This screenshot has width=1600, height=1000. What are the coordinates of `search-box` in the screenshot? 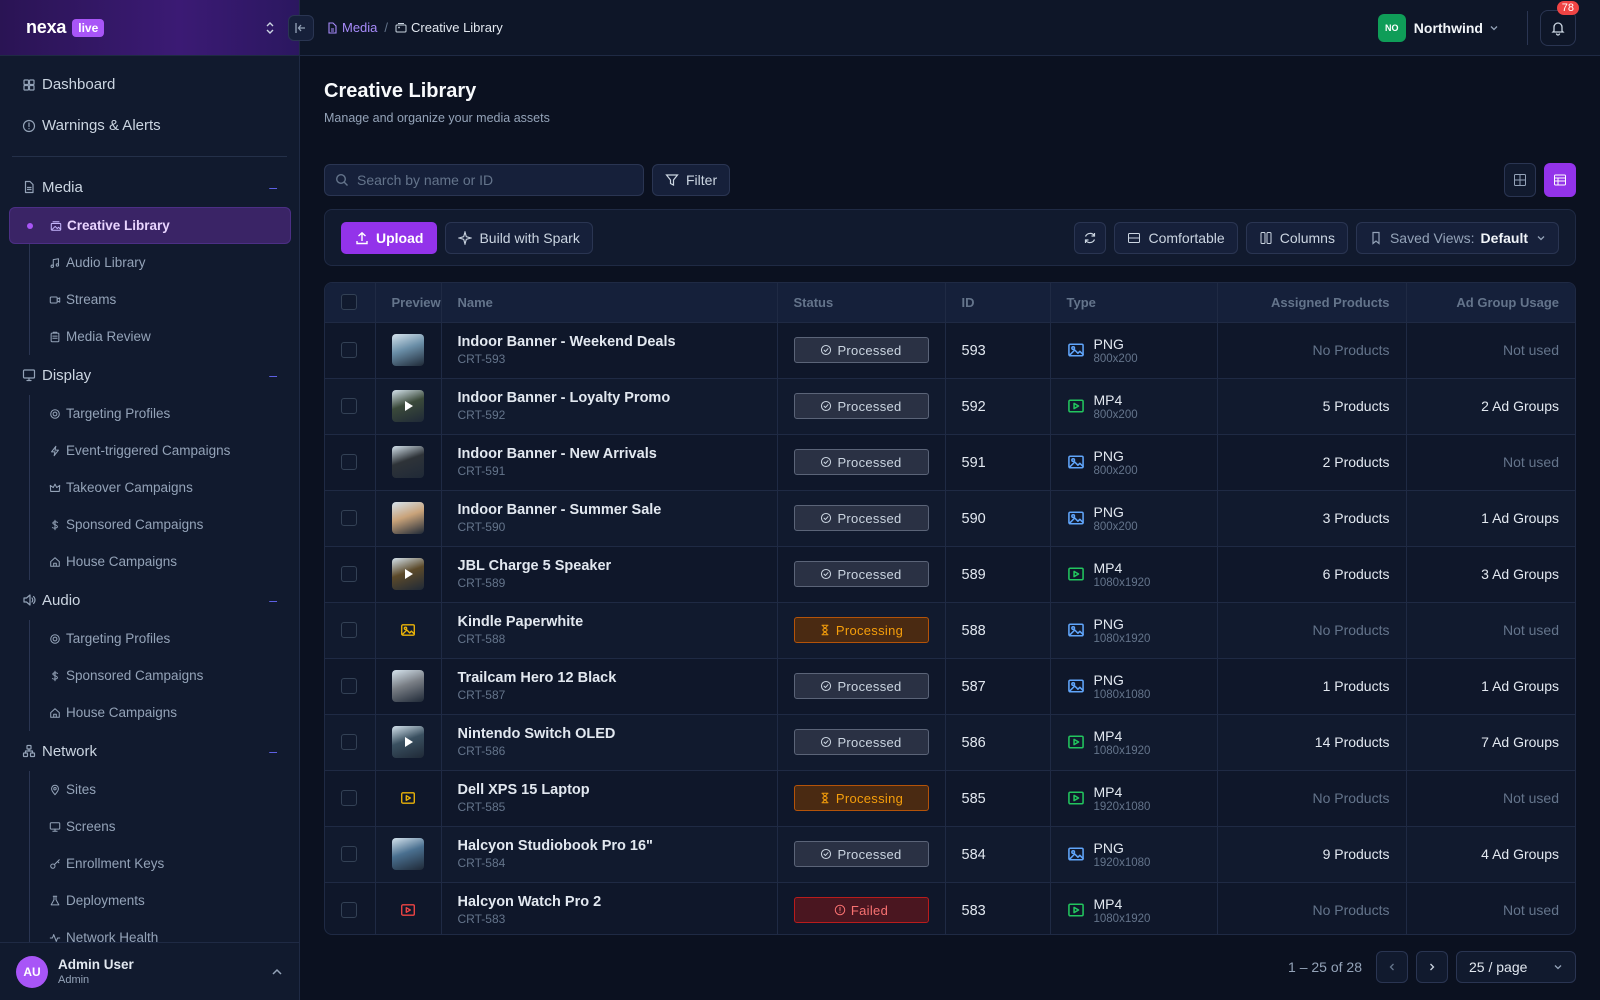 It's located at (484, 180).